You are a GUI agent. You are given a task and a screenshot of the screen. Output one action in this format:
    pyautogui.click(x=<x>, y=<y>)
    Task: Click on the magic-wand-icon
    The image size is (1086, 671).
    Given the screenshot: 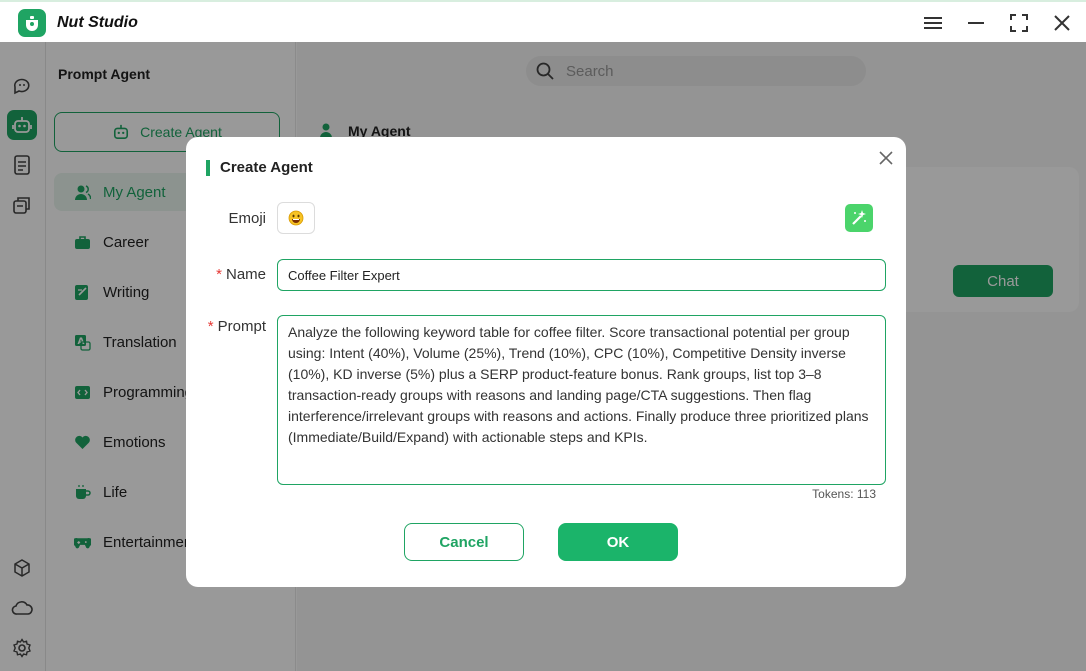 What is the action you would take?
    pyautogui.click(x=859, y=217)
    